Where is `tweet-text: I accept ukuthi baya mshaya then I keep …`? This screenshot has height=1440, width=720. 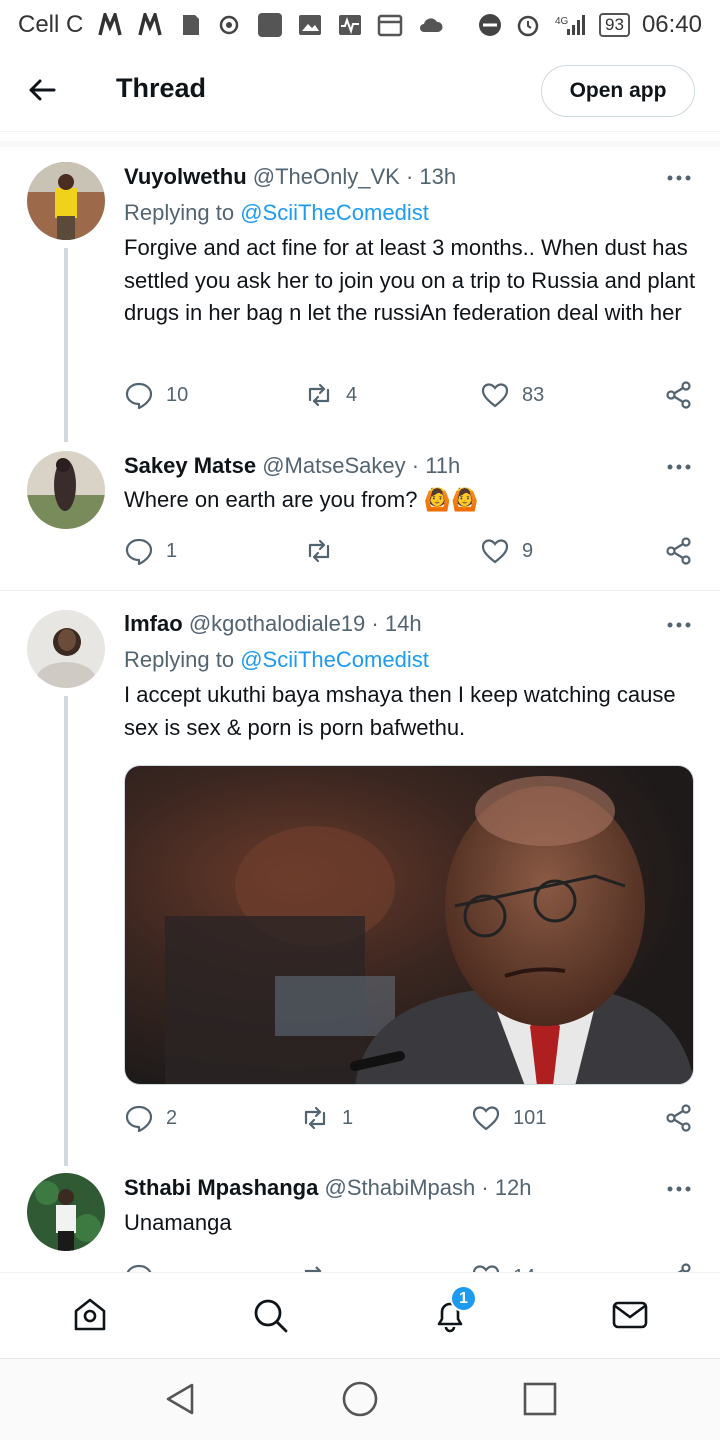 tweet-text: I accept ukuthi baya mshaya then I keep … is located at coordinates (400, 711).